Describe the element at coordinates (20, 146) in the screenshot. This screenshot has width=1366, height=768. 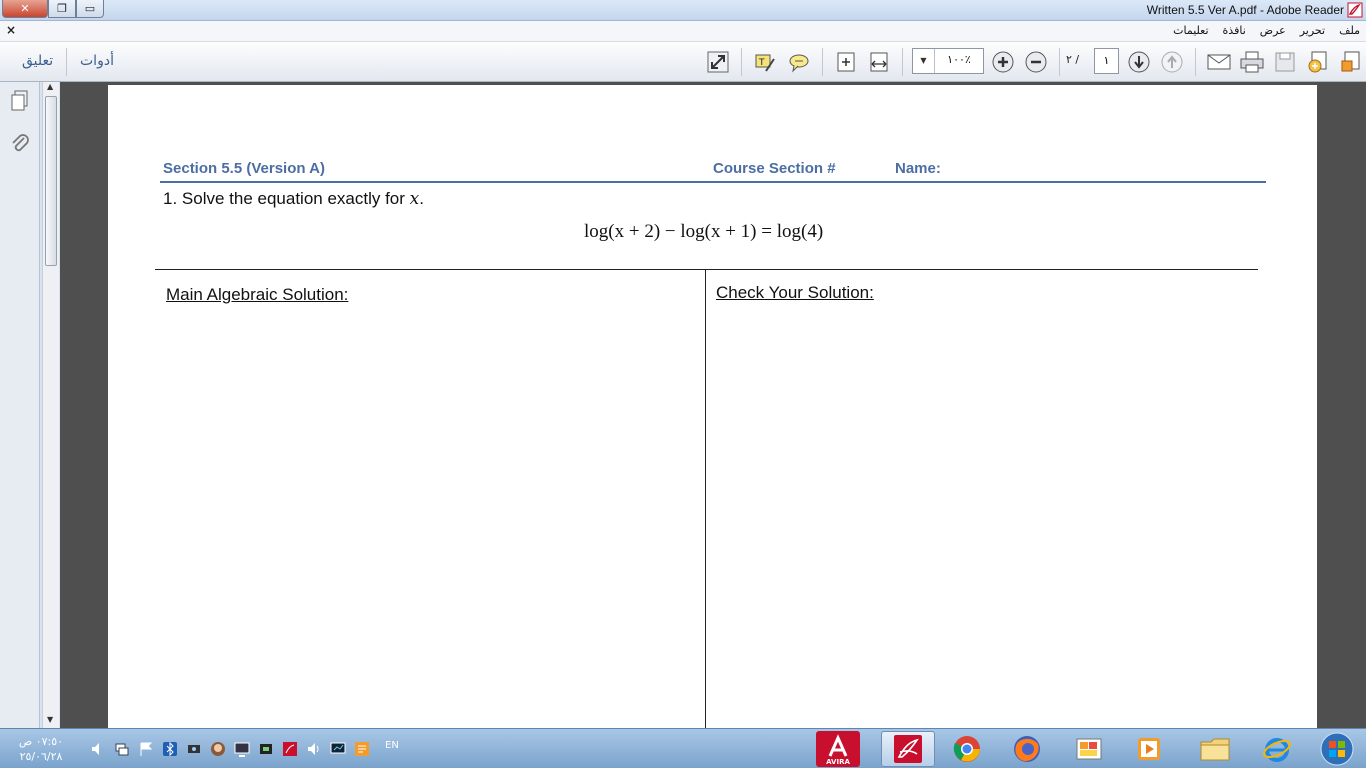
I see `attachments-icon` at that location.